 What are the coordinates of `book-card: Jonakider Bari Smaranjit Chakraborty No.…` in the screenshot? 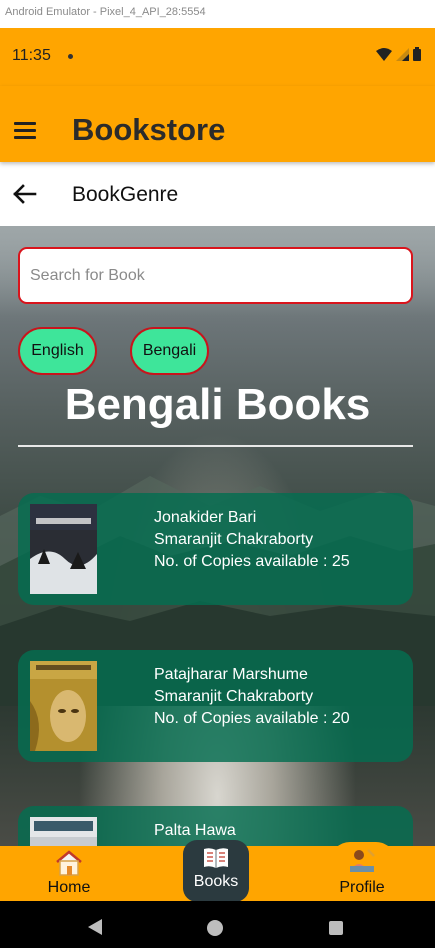 It's located at (215, 549).